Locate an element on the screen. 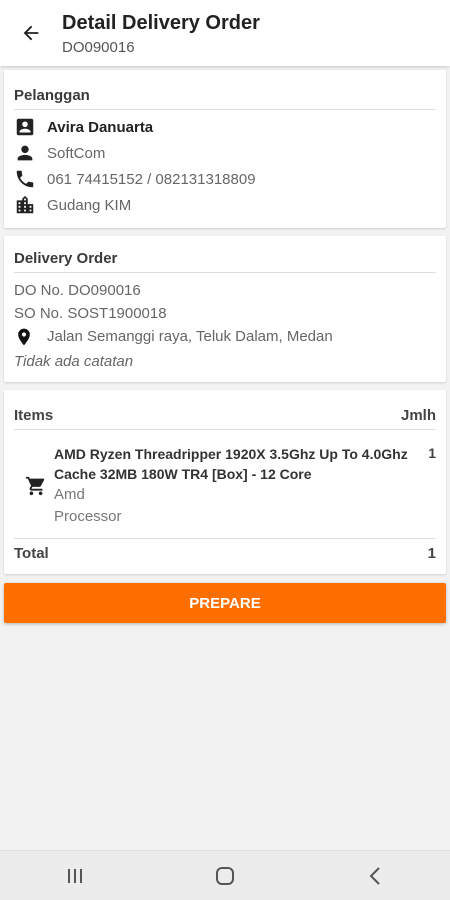 This screenshot has width=450, height=900. phone-icon is located at coordinates (25, 179).